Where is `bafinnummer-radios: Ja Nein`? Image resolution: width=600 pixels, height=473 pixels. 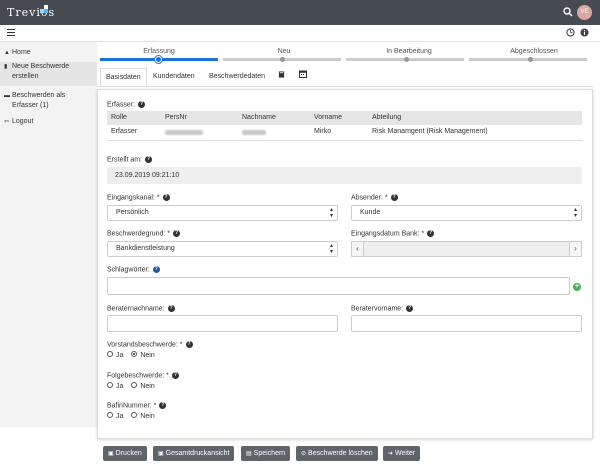
bafinnummer-radios: Ja Nein is located at coordinates (131, 416).